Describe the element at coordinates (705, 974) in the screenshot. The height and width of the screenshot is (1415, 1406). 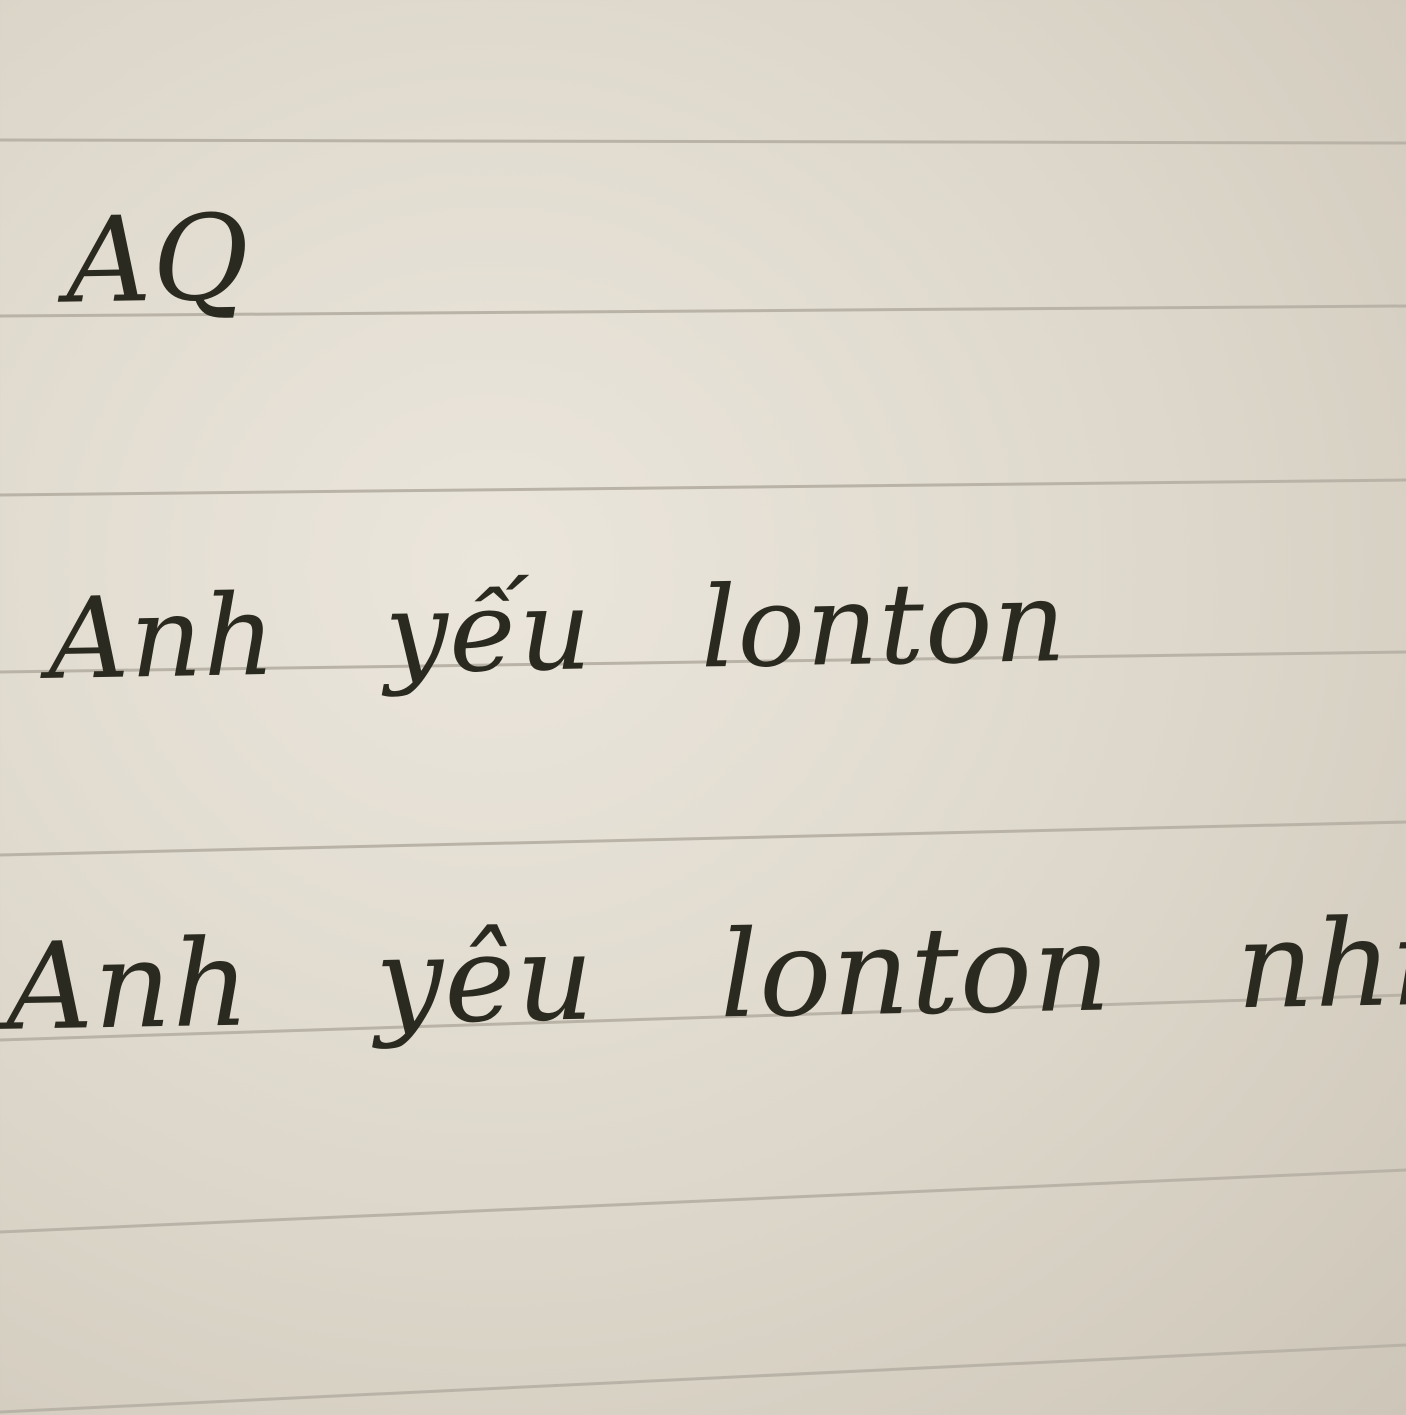
I see `handwritten-line: Anh yêu lonton nhiều` at that location.